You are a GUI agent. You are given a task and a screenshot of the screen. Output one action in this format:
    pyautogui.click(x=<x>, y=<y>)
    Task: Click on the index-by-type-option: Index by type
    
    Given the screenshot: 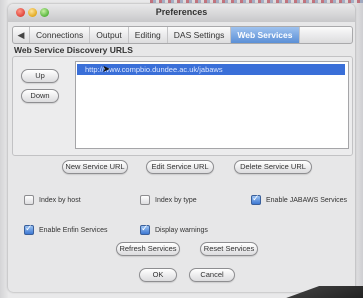 What is the action you would take?
    pyautogui.click(x=168, y=200)
    